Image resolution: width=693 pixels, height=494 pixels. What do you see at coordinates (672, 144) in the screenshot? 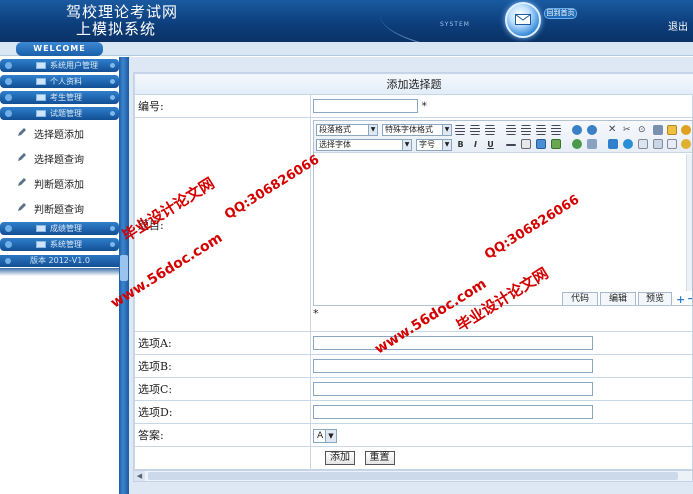
I see `page-icon` at bounding box center [672, 144].